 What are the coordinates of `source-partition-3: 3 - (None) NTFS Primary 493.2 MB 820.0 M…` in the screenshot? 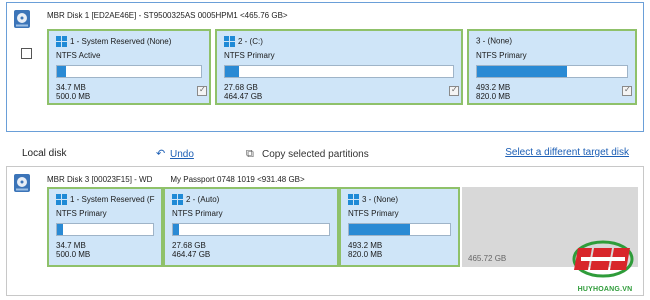 It's located at (552, 67).